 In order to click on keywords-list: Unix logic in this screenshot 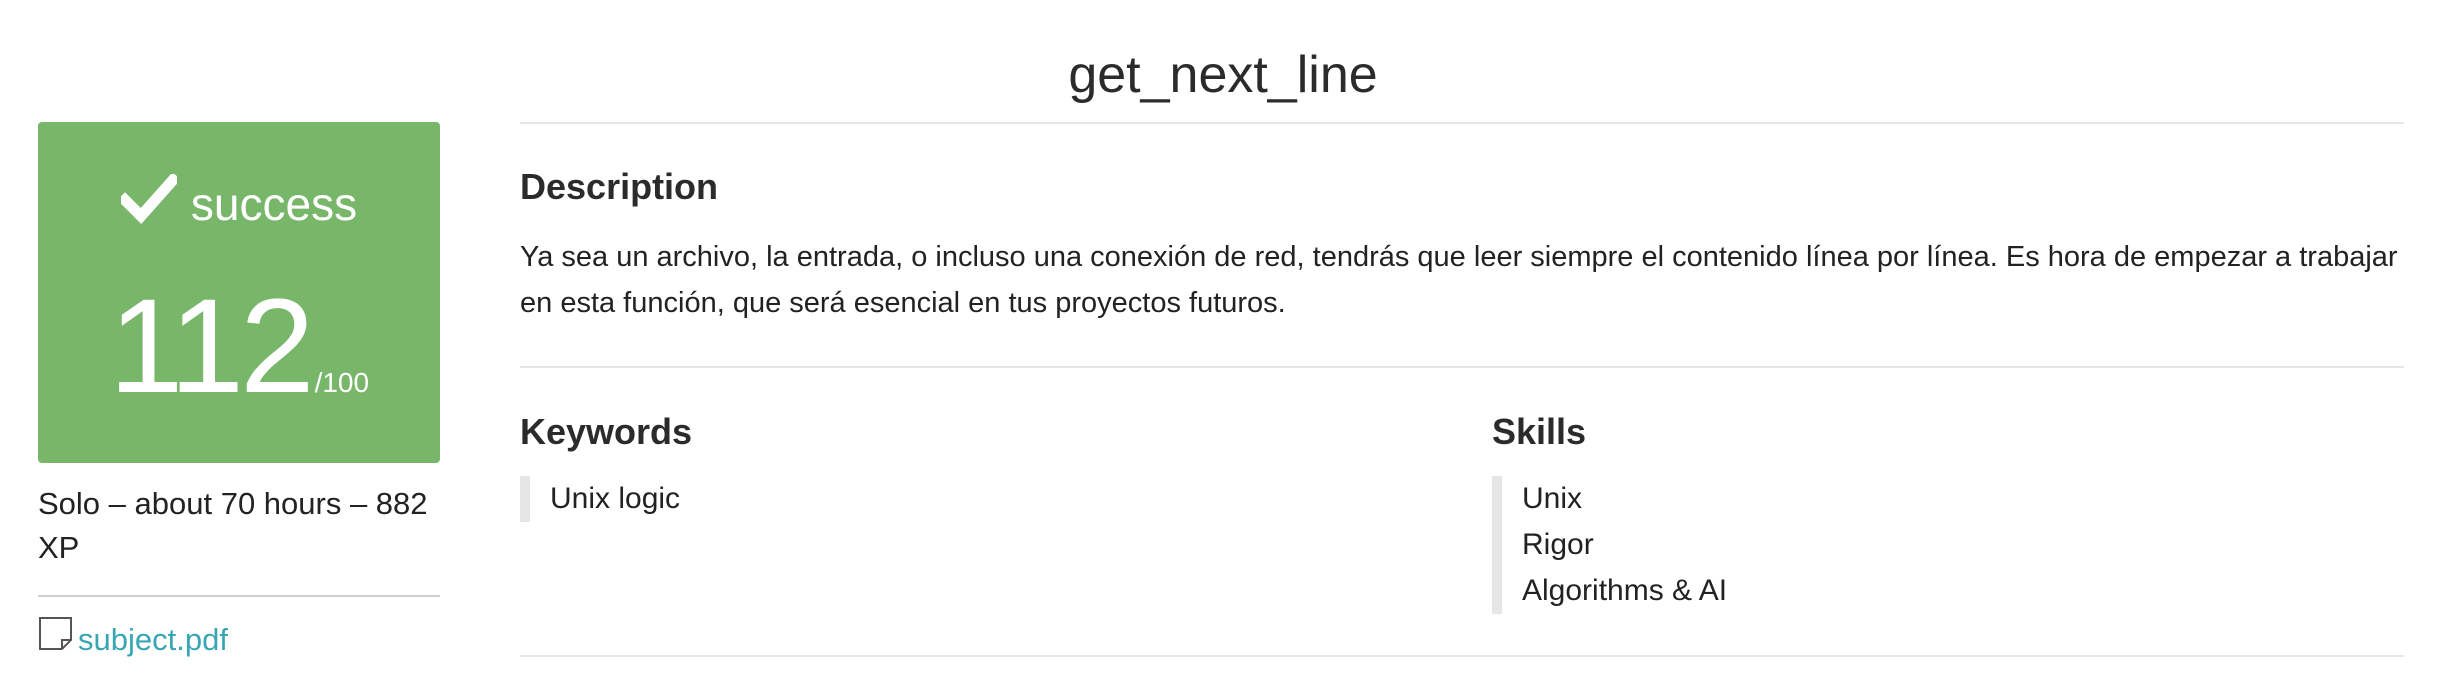, I will do `click(600, 499)`.